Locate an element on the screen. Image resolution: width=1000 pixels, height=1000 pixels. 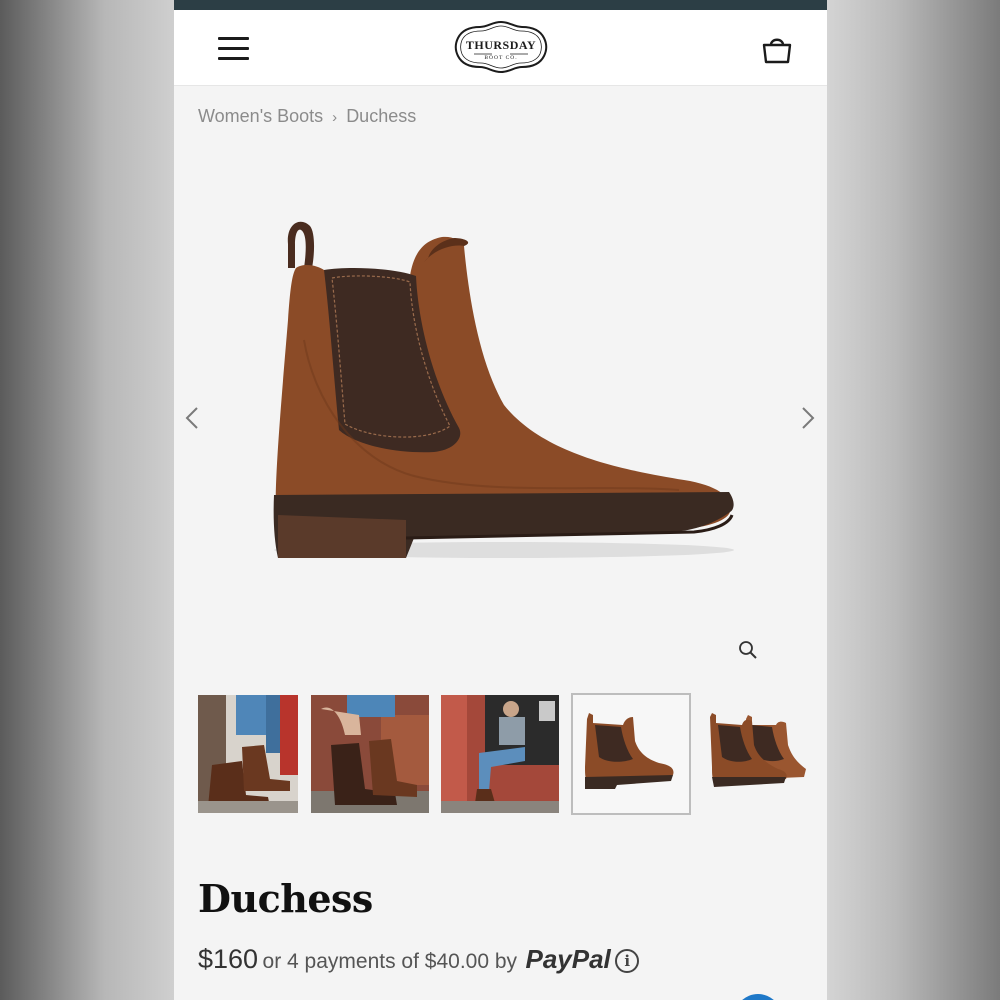
price-row: $160 or 4 payments of $40.00 by PayPal i is located at coordinates (419, 964).